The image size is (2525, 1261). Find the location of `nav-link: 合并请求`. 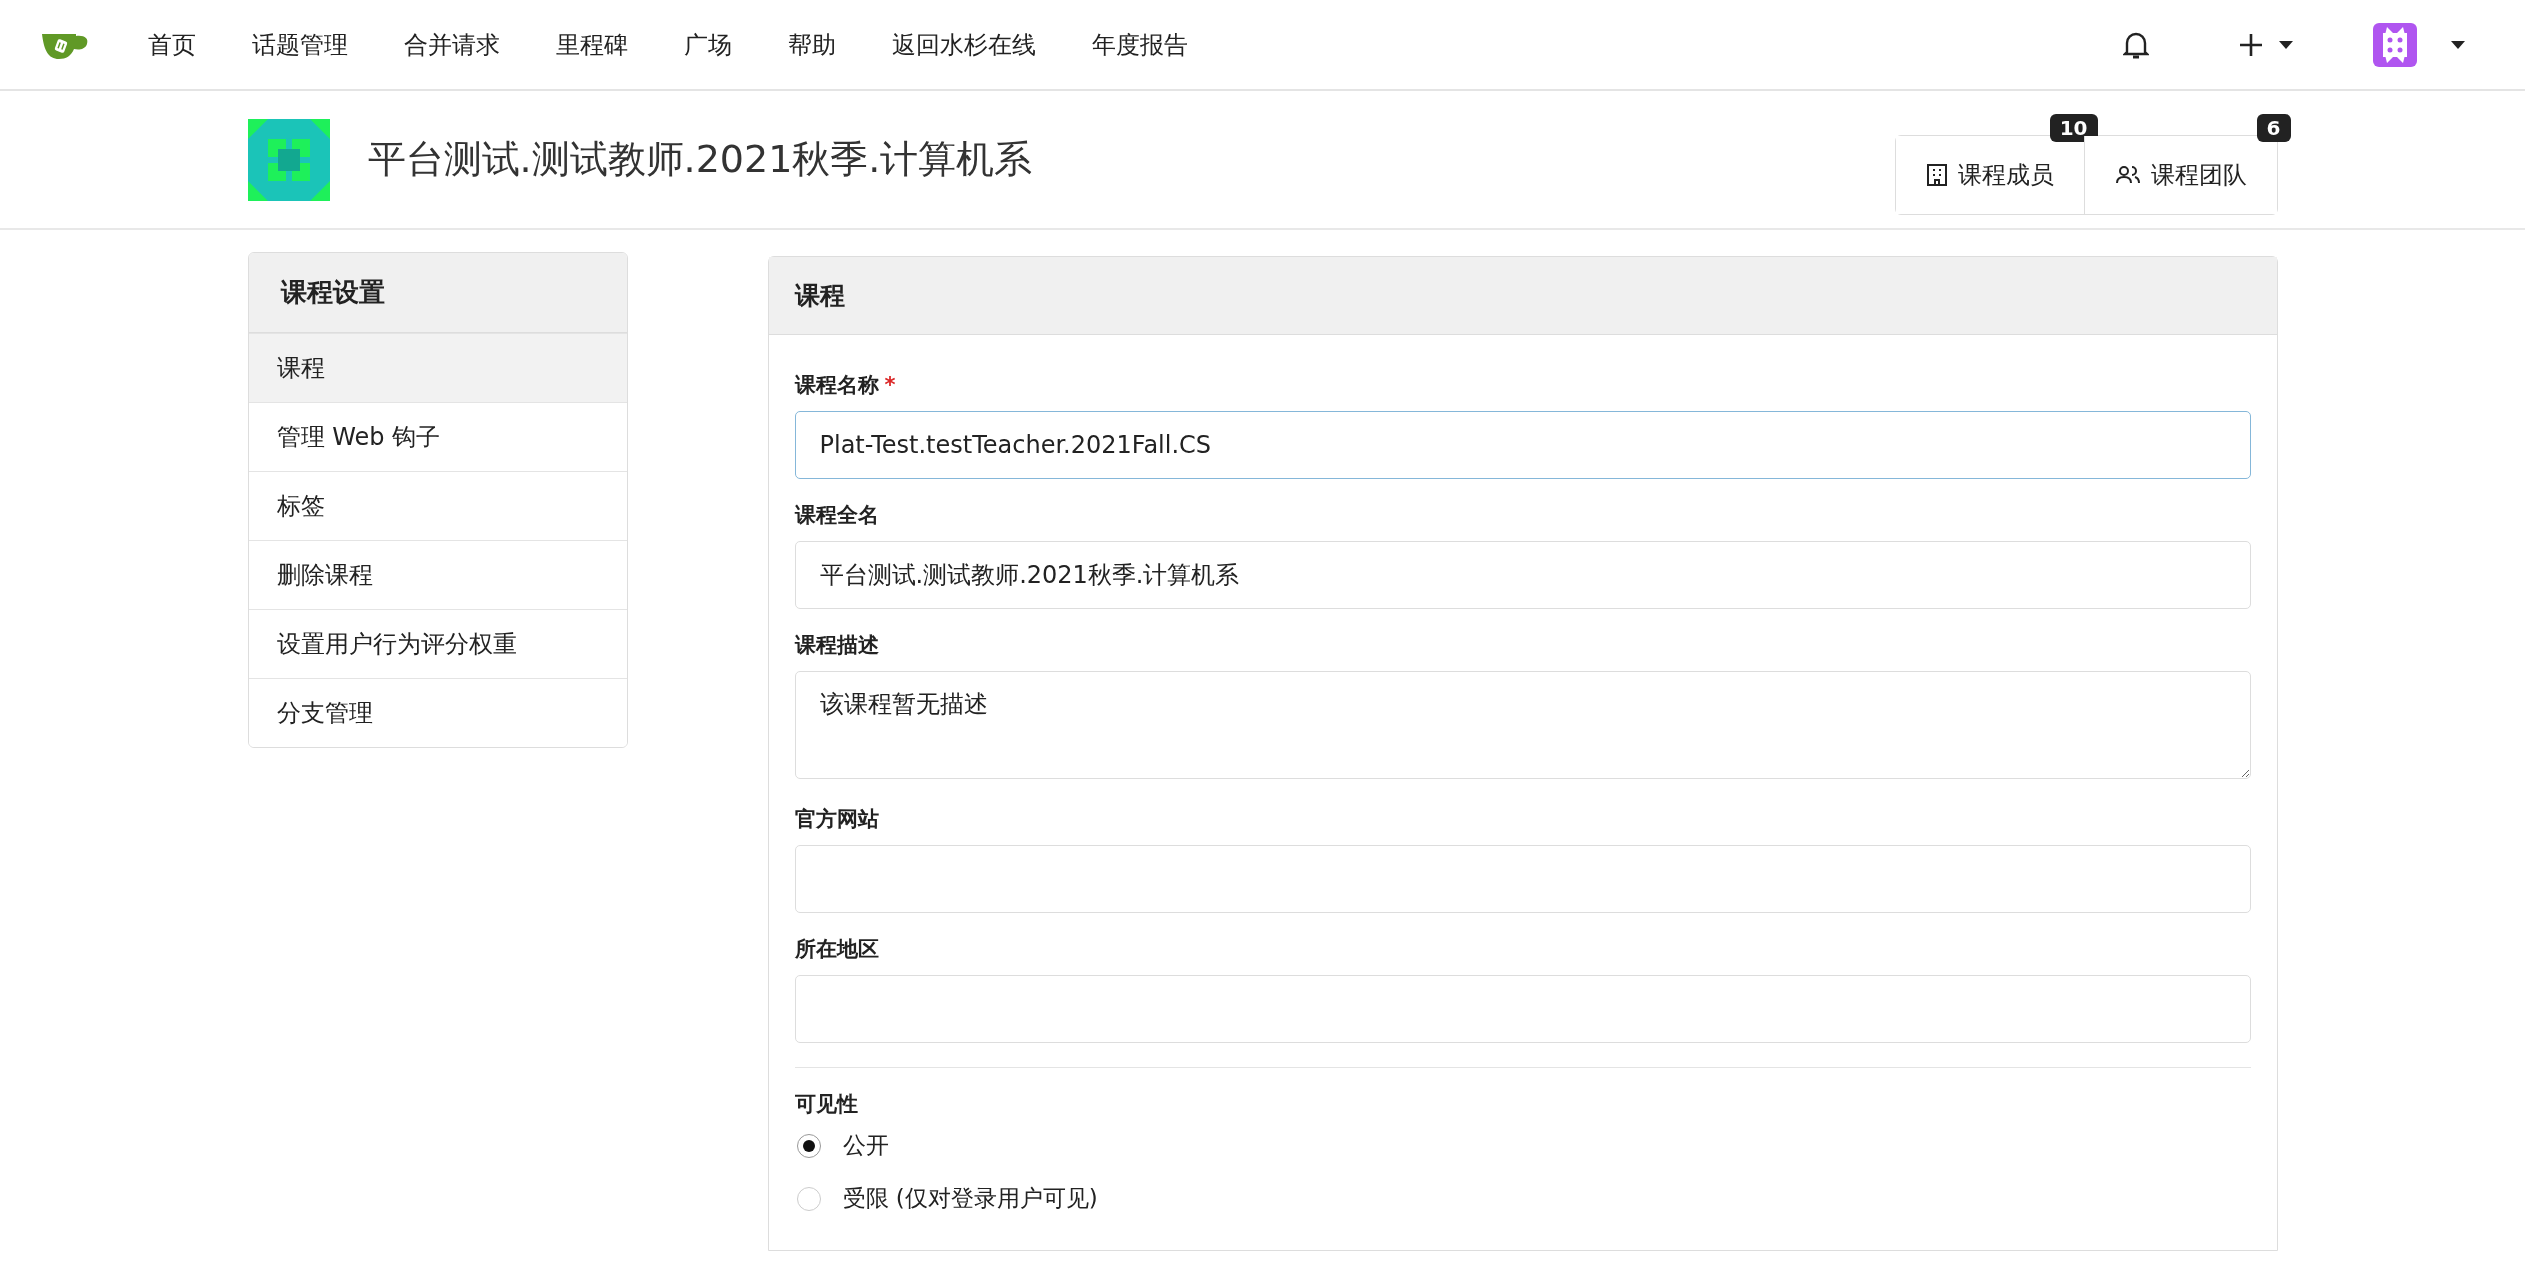

nav-link: 合并请求 is located at coordinates (452, 44).